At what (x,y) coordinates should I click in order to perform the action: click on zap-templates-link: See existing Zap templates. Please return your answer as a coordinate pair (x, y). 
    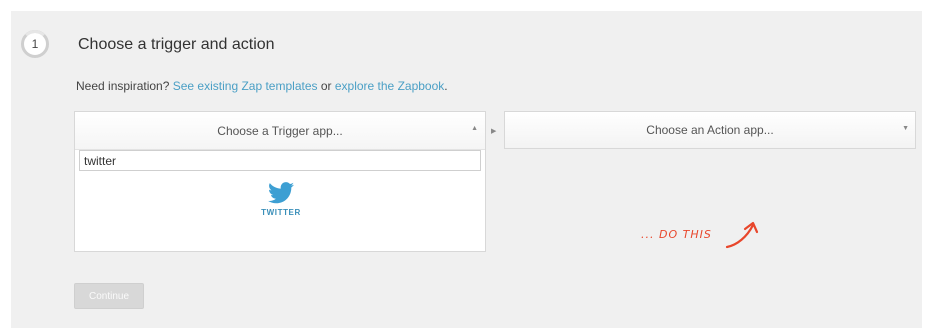
    Looking at the image, I should click on (245, 86).